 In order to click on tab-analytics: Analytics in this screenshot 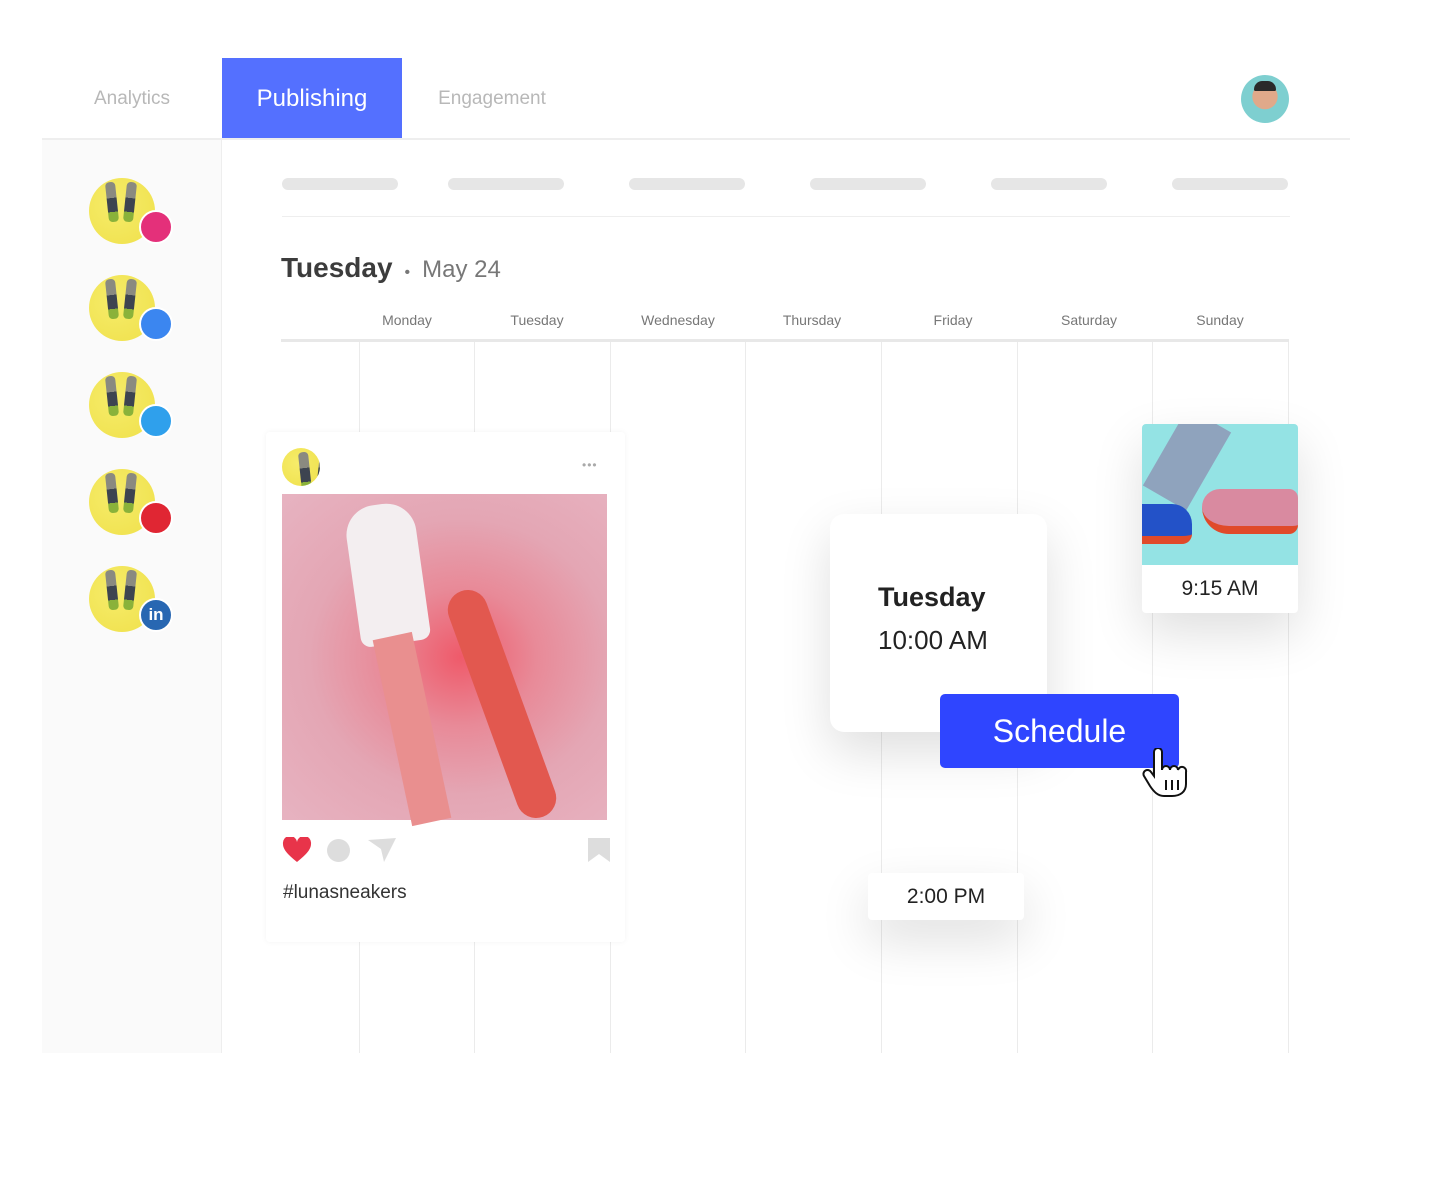, I will do `click(132, 98)`.